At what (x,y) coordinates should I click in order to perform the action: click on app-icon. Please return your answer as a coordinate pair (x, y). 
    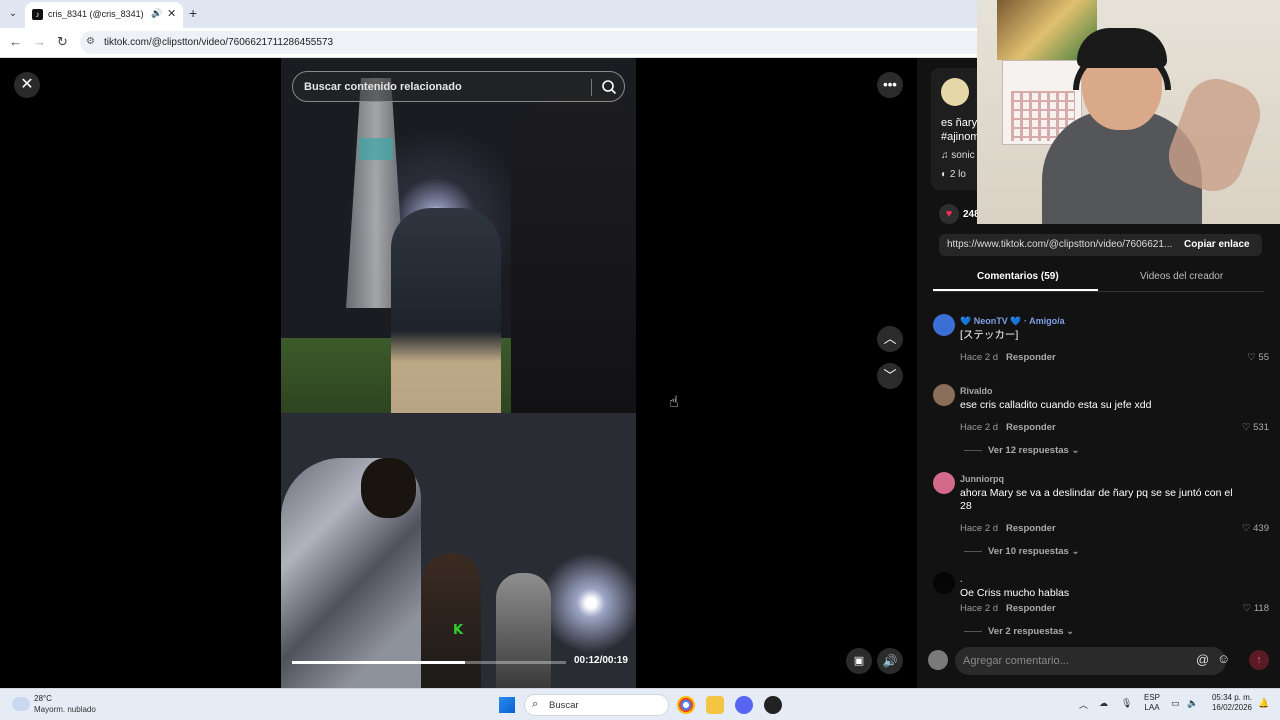
    Looking at the image, I should click on (773, 705).